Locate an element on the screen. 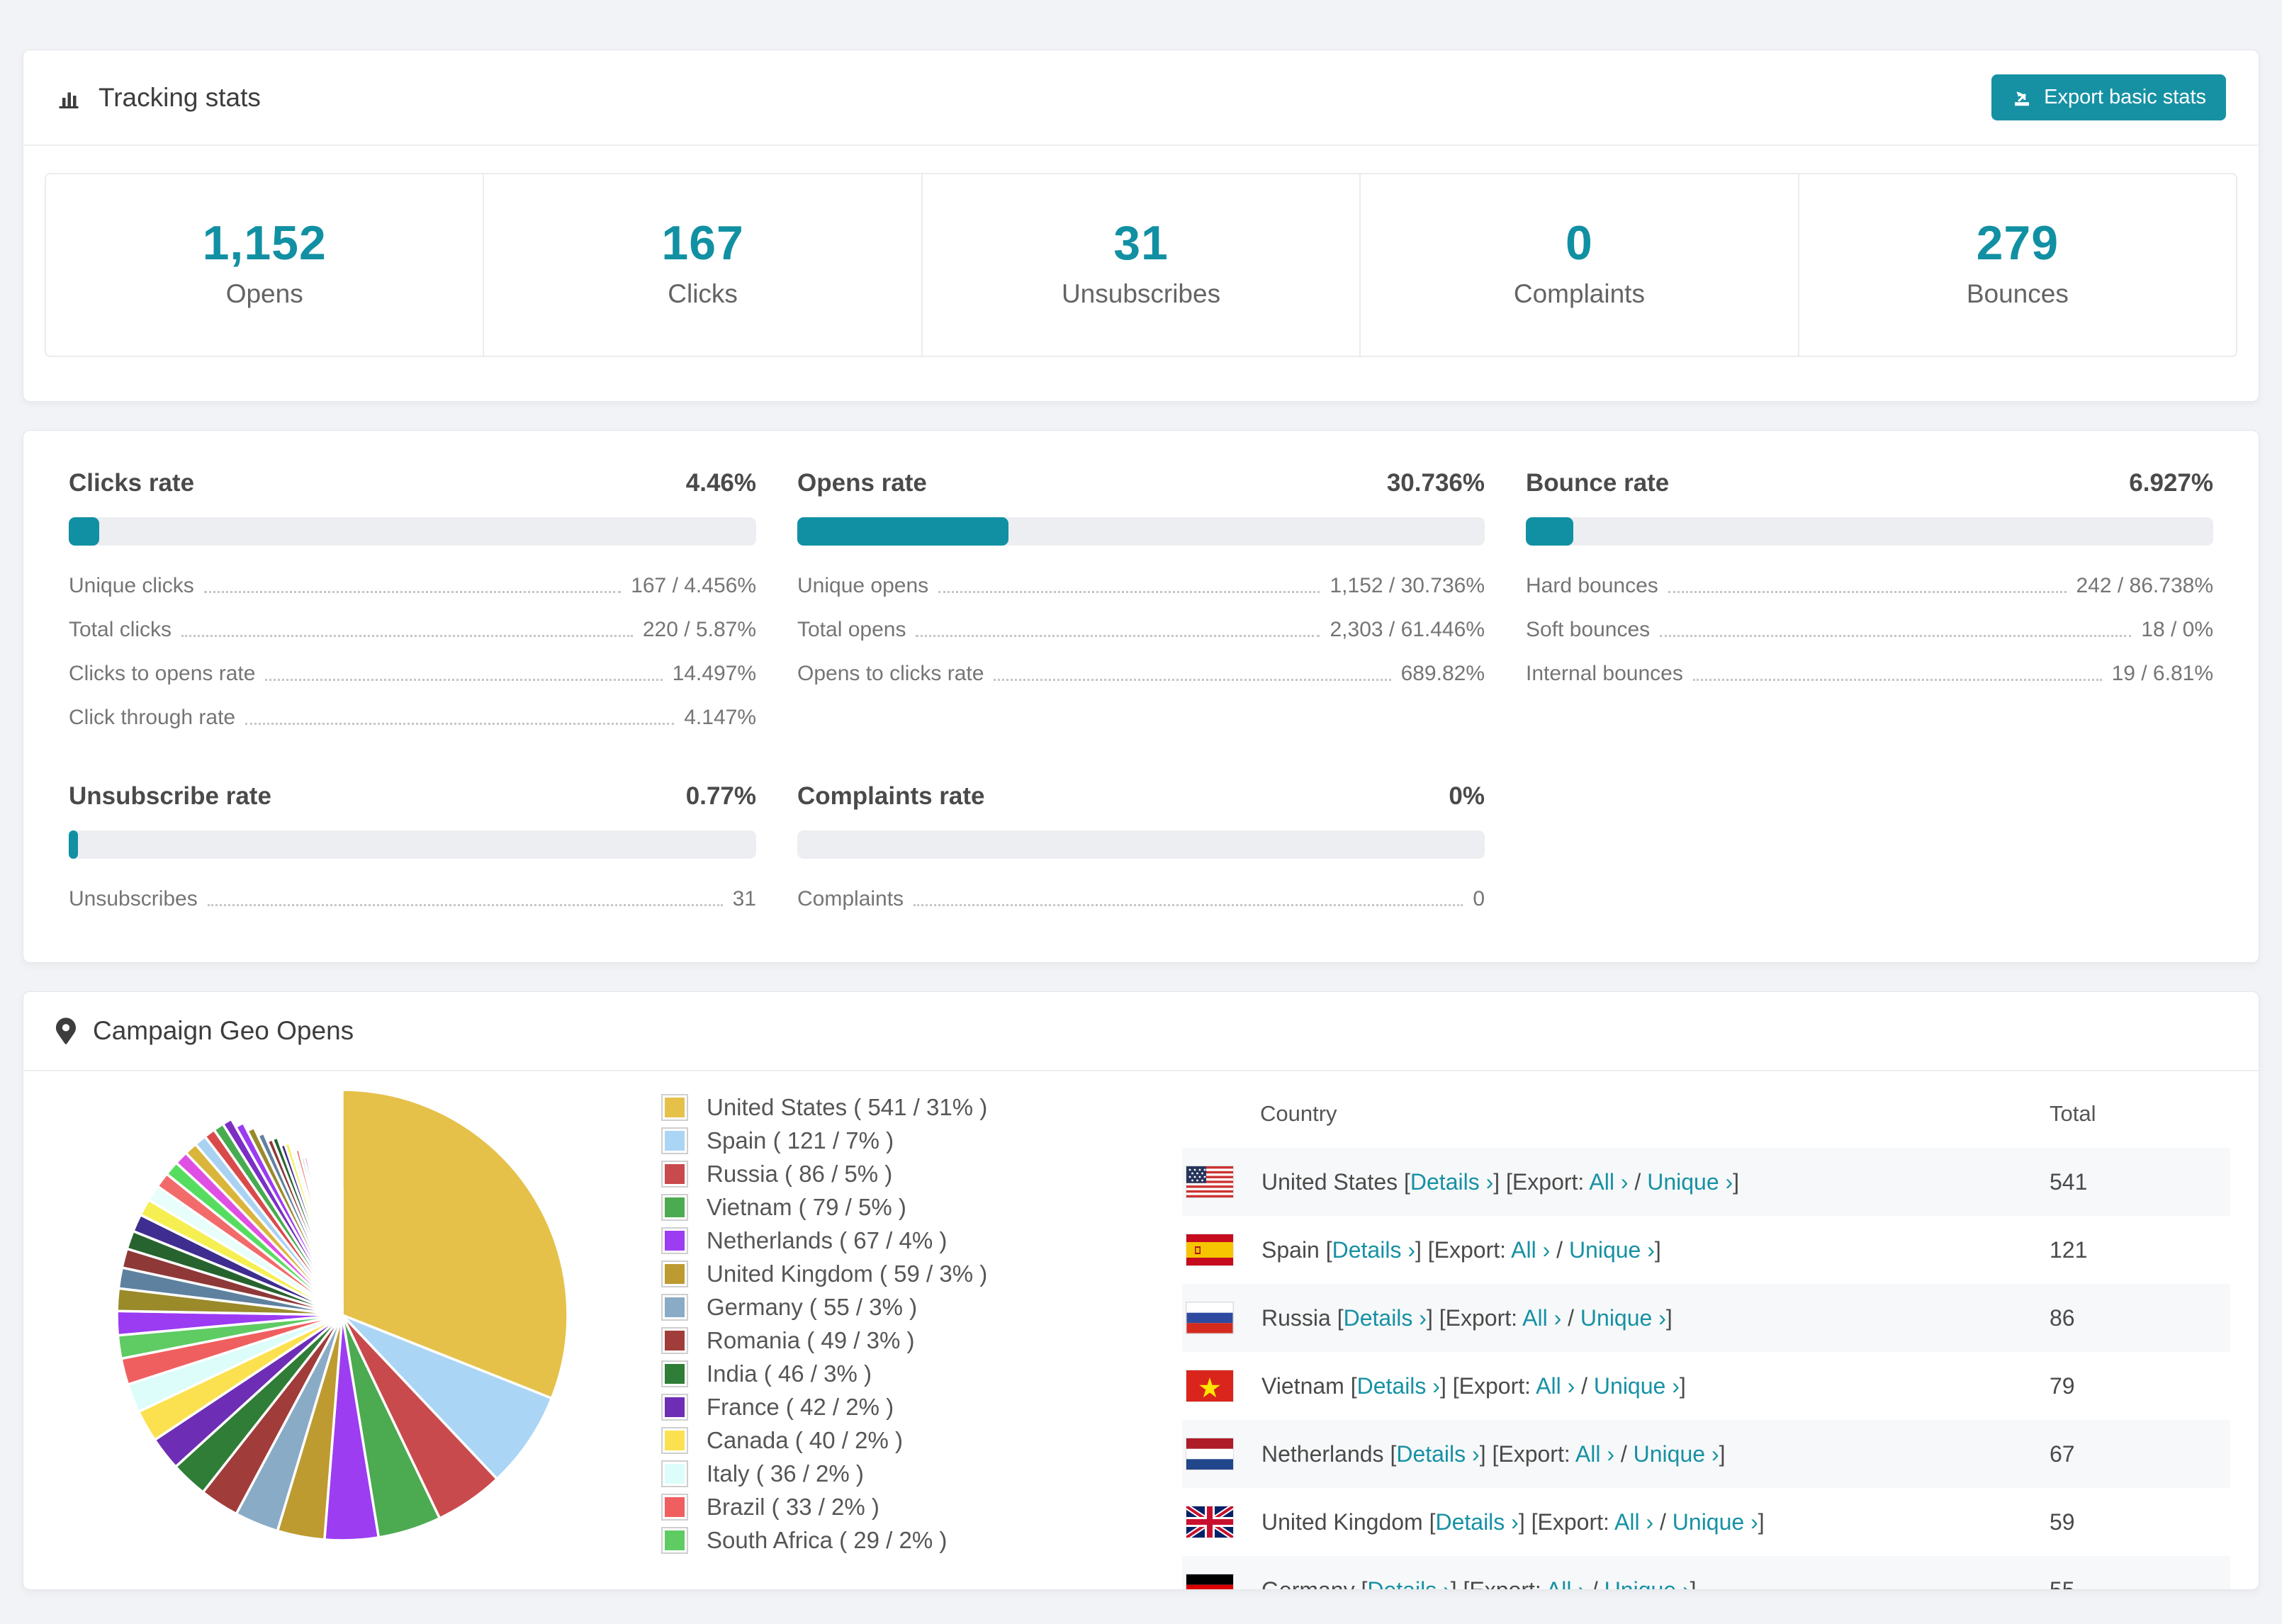 This screenshot has width=2282, height=1624. stat-cell: 0 Complaints is located at coordinates (1578, 265).